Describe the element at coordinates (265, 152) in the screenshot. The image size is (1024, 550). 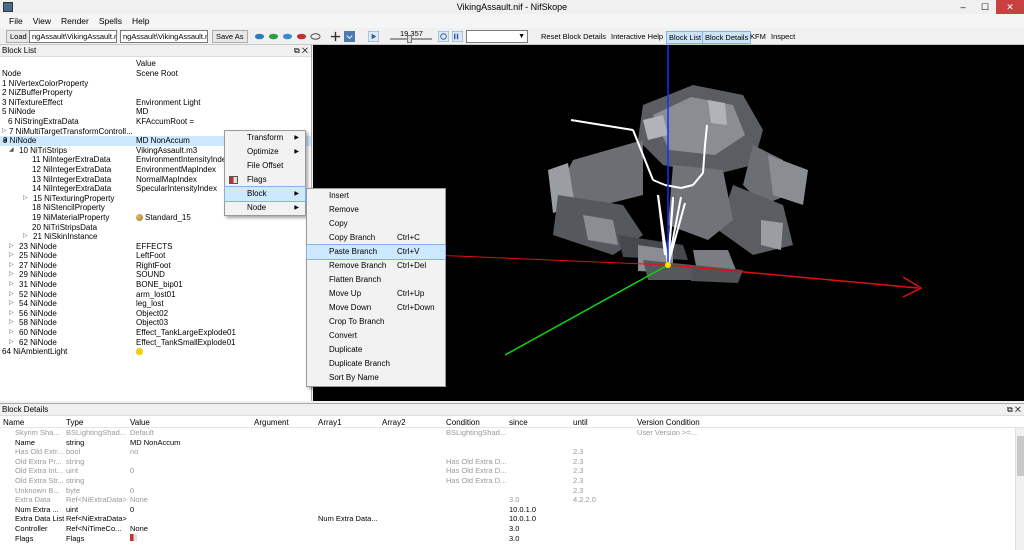
I see `menu-item-optimize: Optimize ▶` at that location.